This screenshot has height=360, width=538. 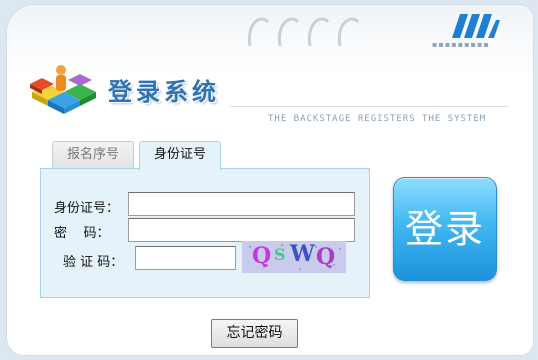 What do you see at coordinates (180, 155) in the screenshot?
I see `tab-id-number: 身份证号` at bounding box center [180, 155].